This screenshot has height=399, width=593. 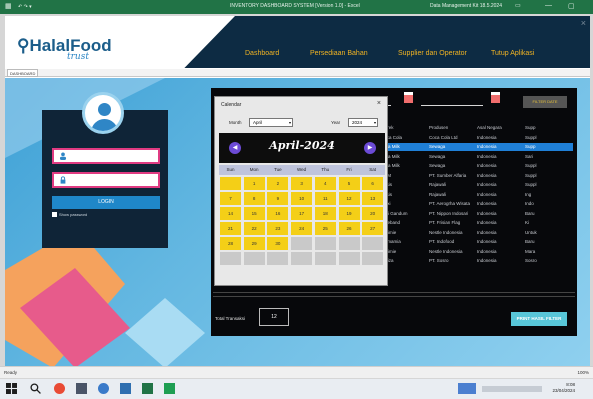 I want to click on calendar-day: 10, so click(x=302, y=198).